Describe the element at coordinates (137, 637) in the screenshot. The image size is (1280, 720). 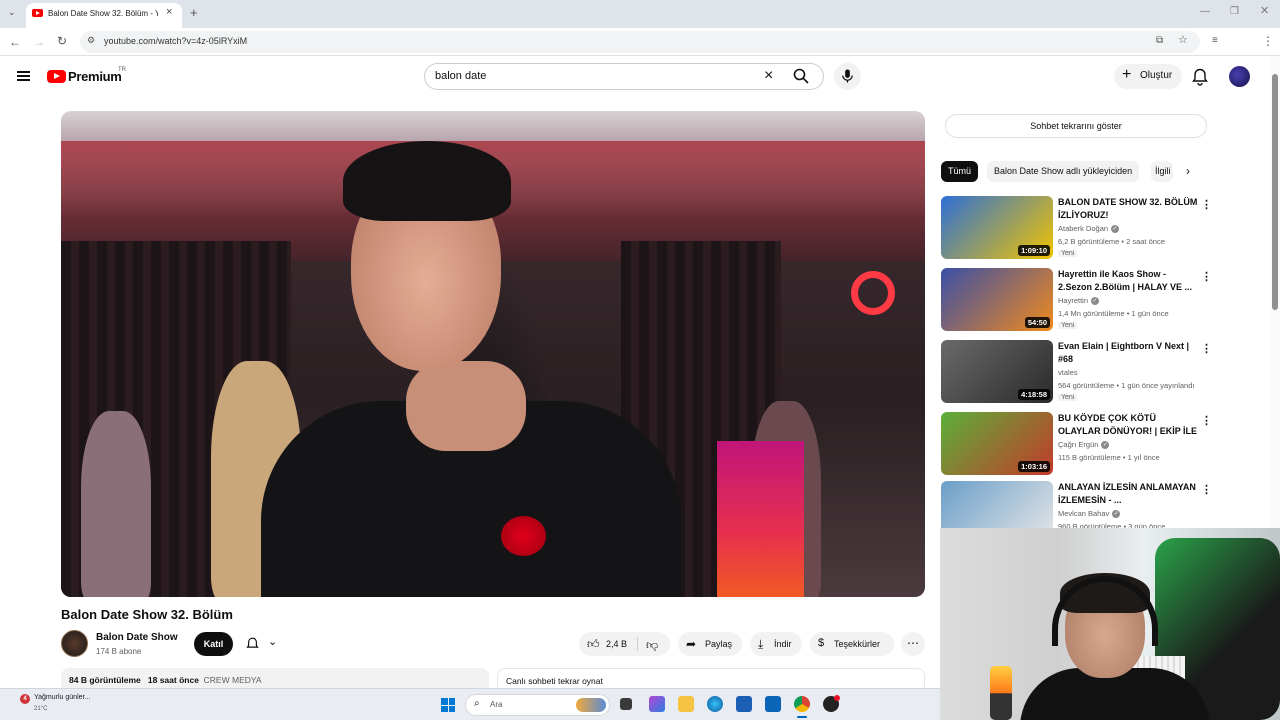
I see `channel-name: Balon Date Show` at that location.